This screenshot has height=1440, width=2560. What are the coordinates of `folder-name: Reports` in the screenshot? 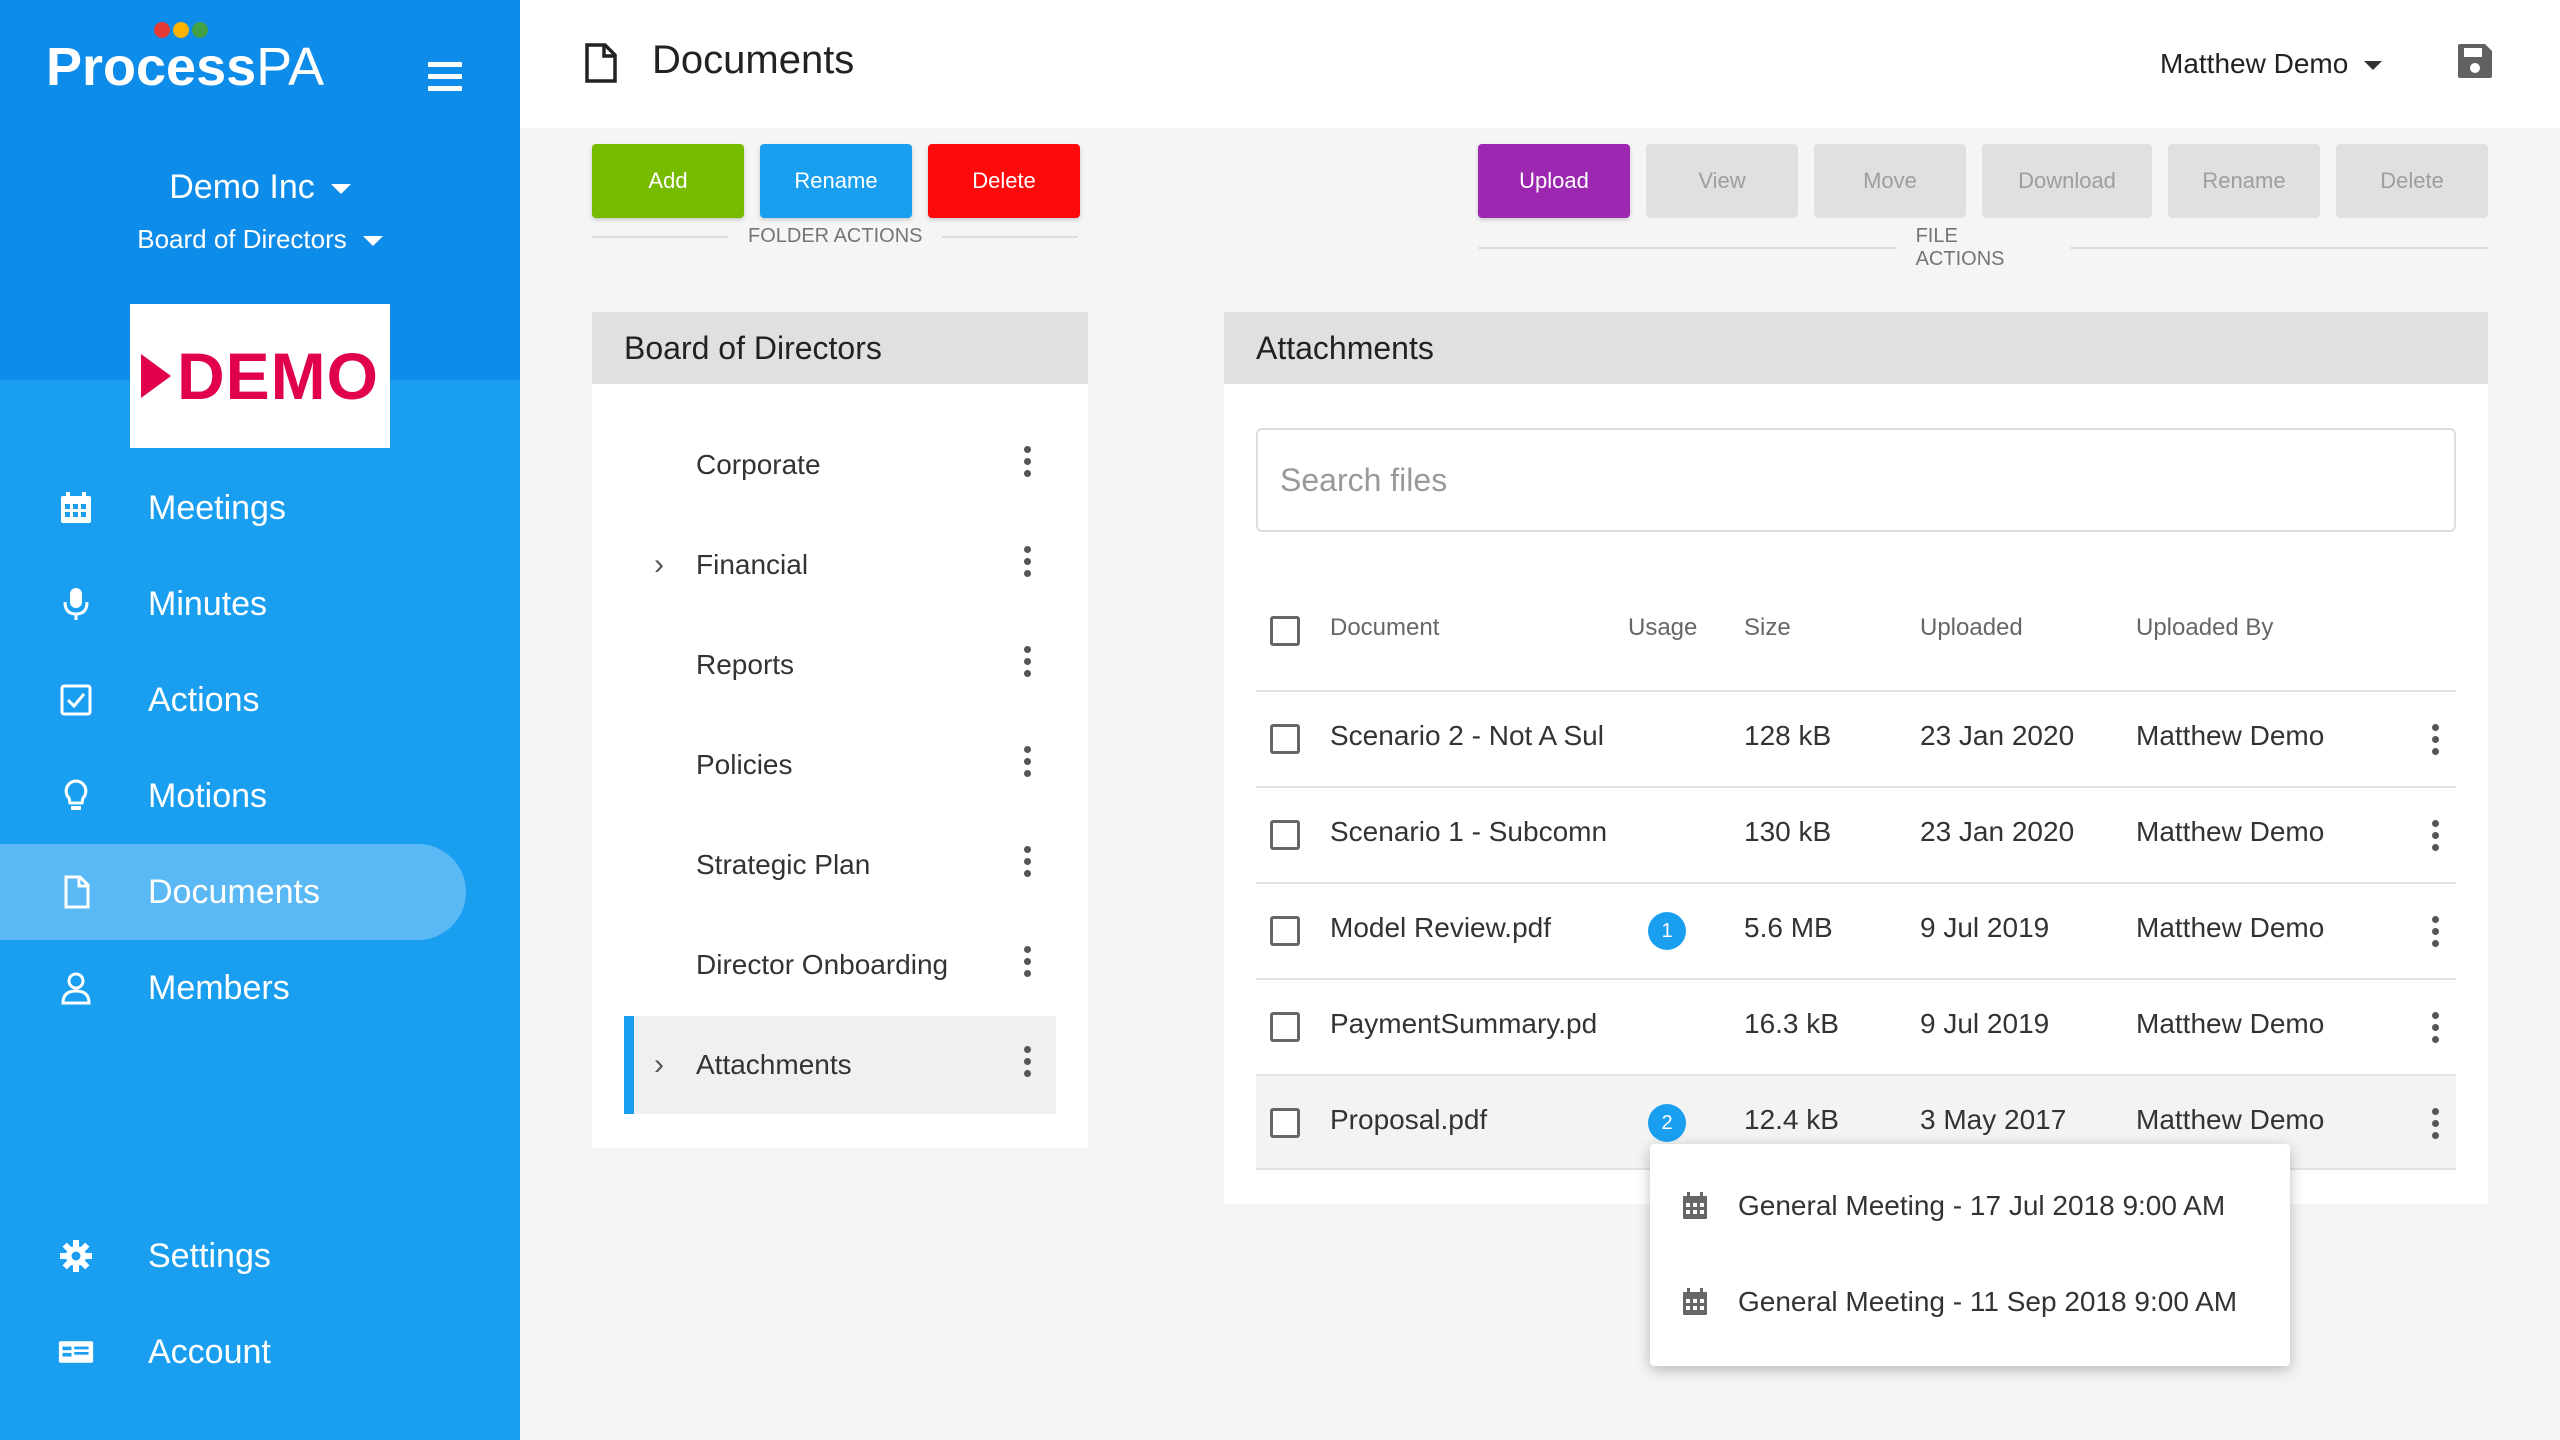 It's located at (745, 664).